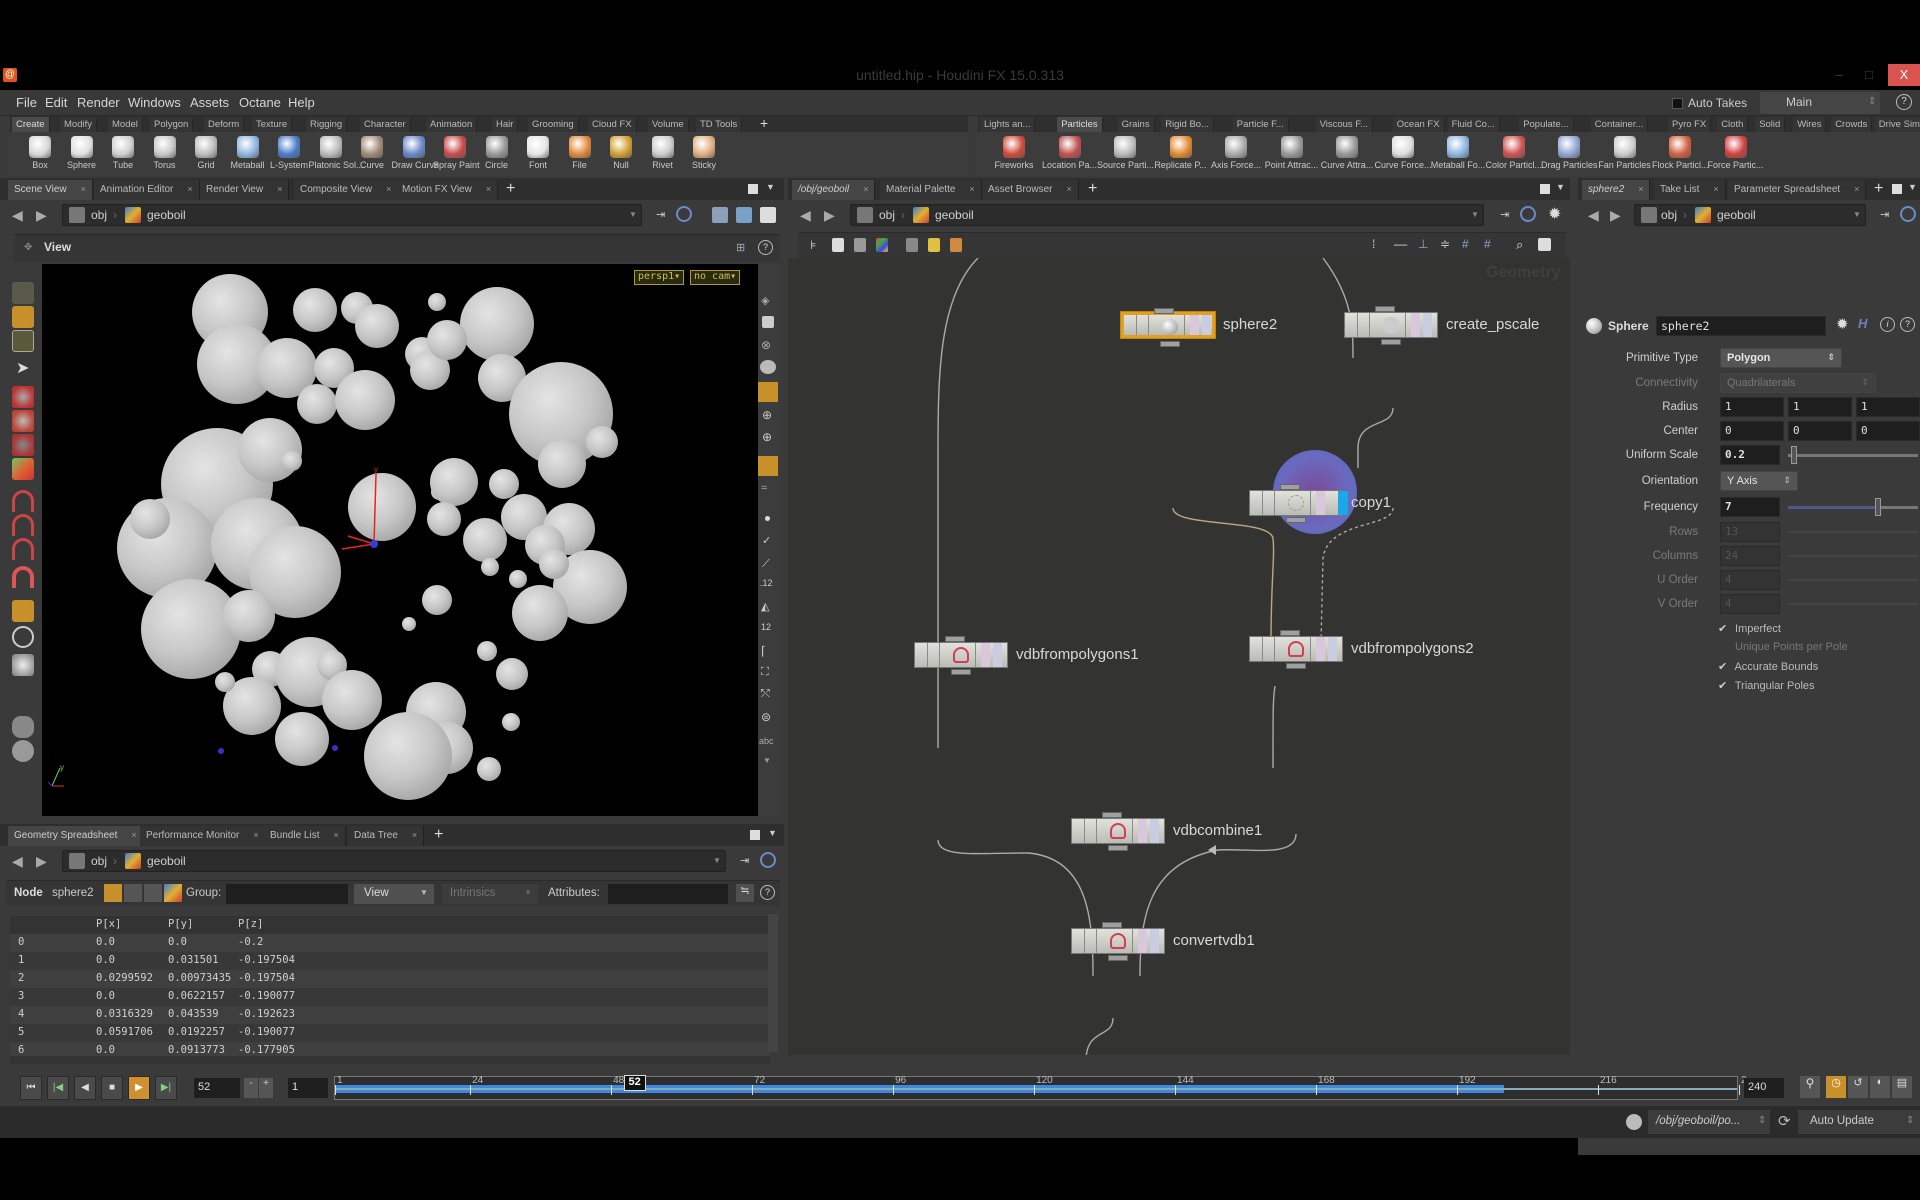 This screenshot has width=1920, height=1200. Describe the element at coordinates (23, 727) in the screenshot. I see `hand-tool-icon` at that location.